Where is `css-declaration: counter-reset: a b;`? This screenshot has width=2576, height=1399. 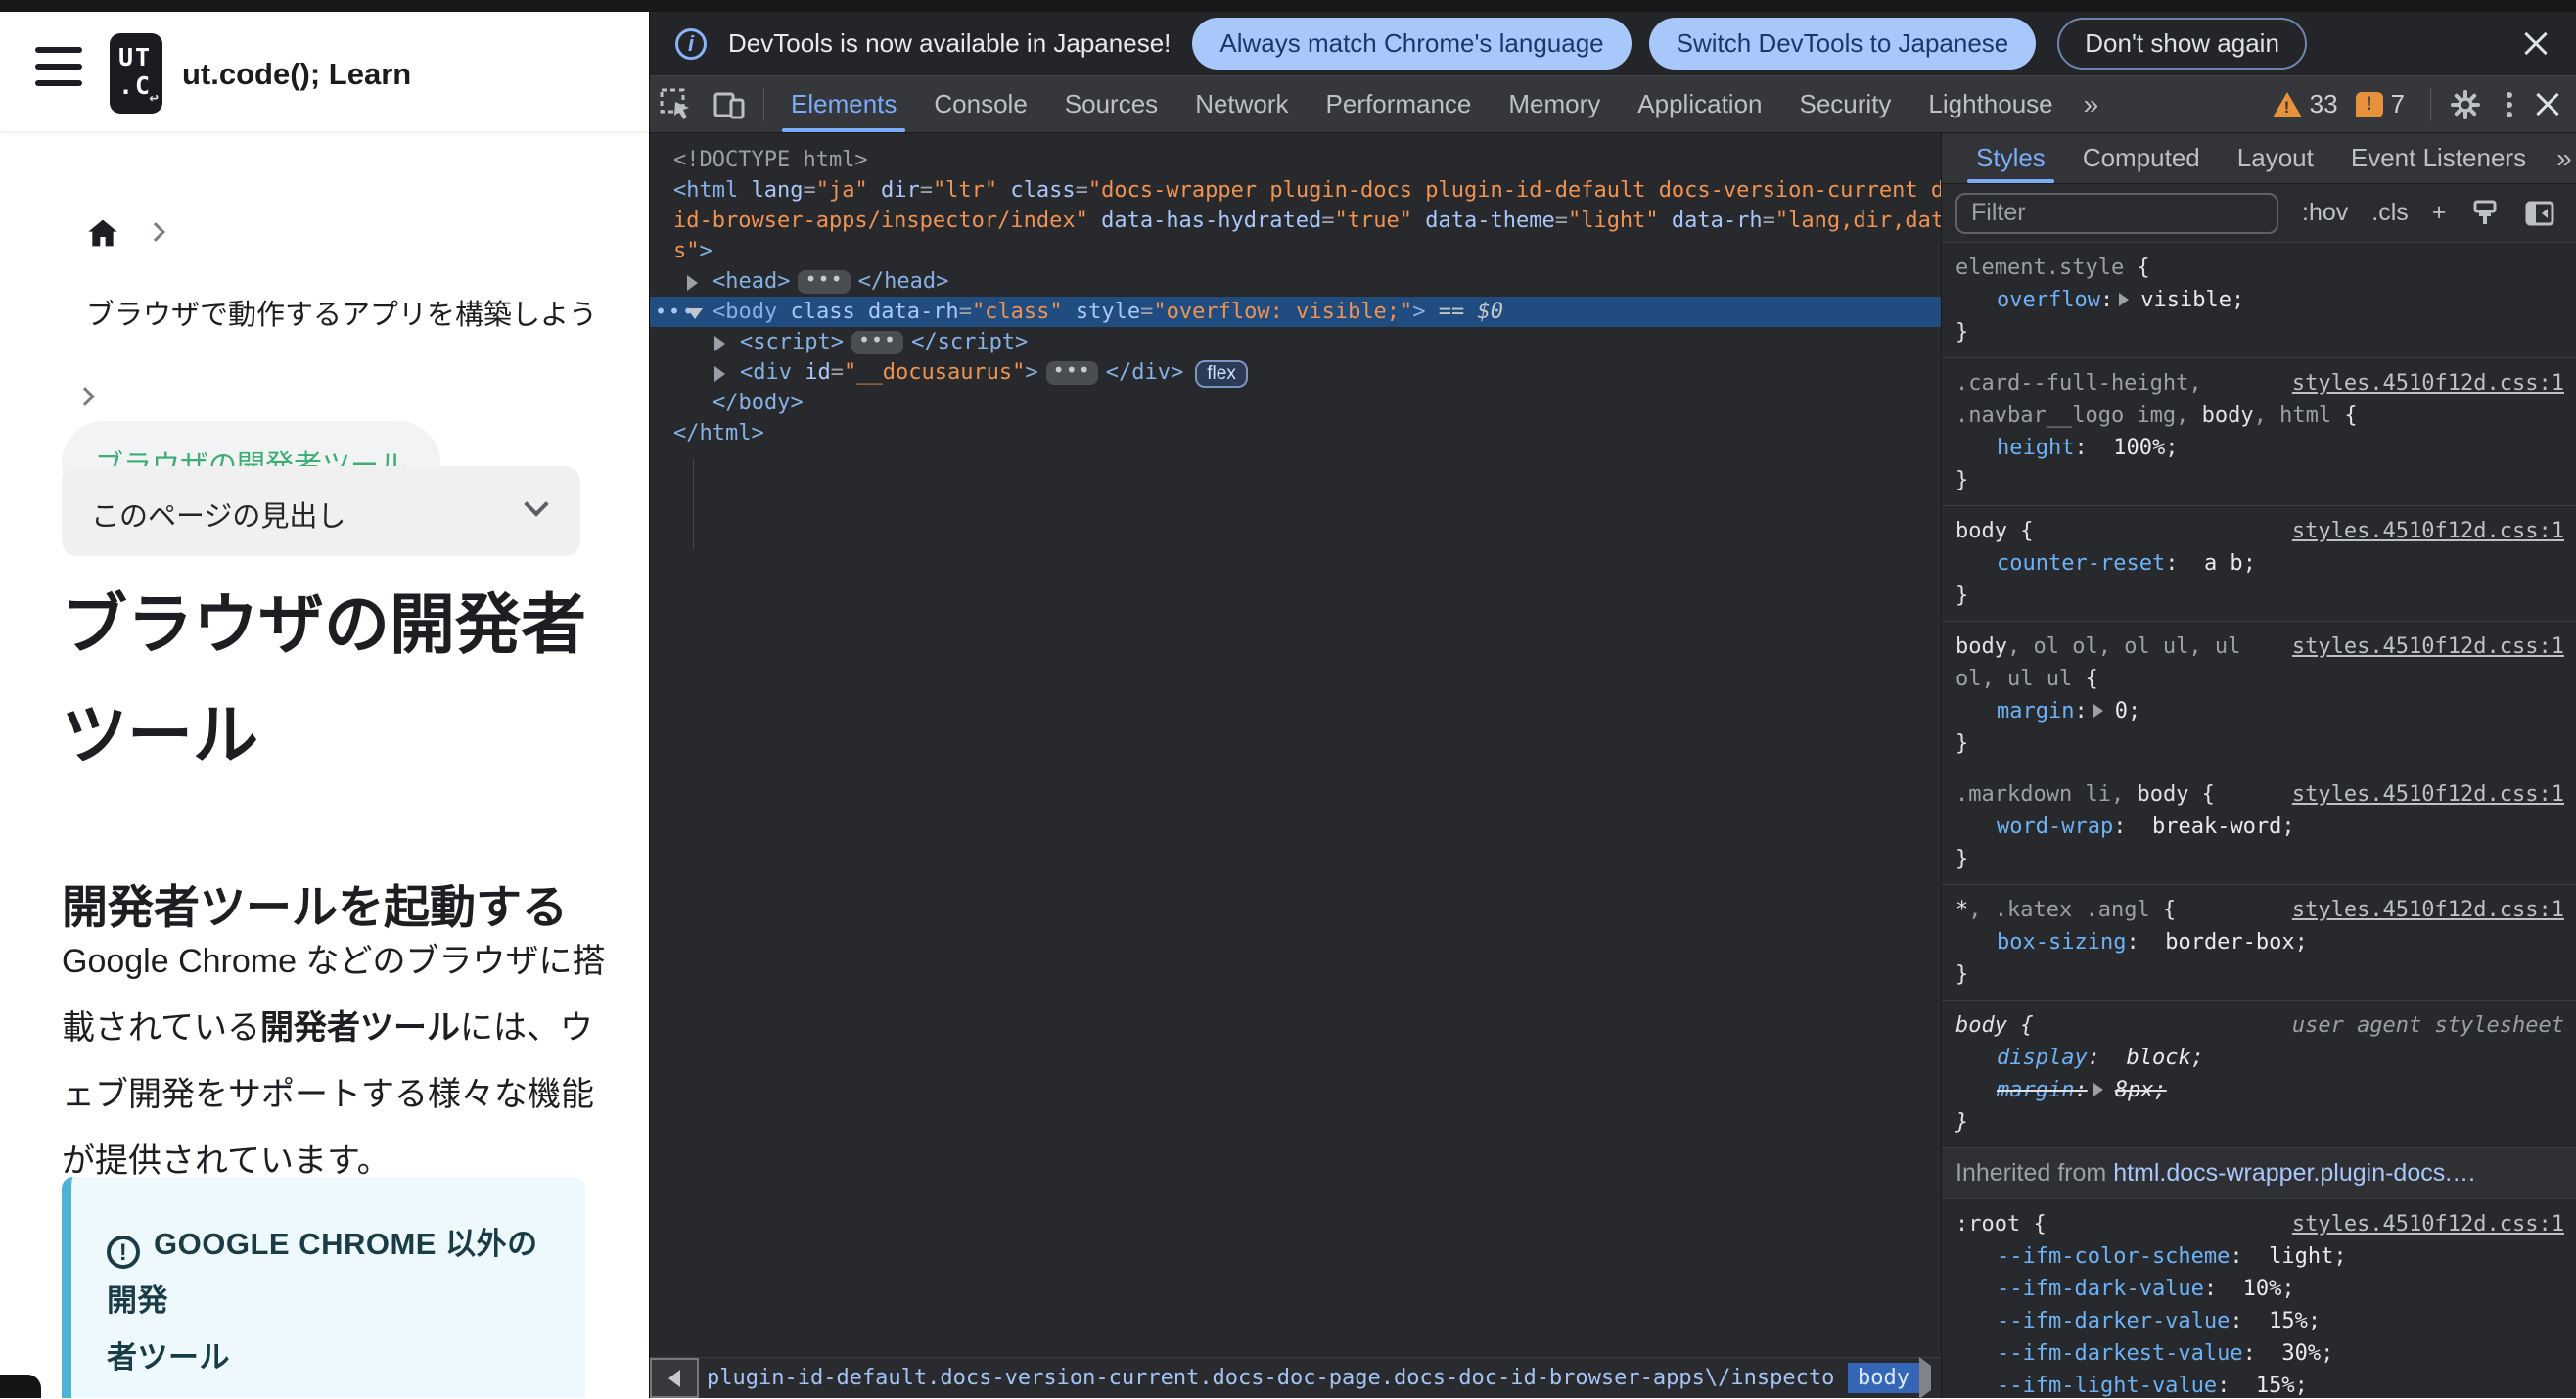 css-declaration: counter-reset: a b; is located at coordinates (2259, 563).